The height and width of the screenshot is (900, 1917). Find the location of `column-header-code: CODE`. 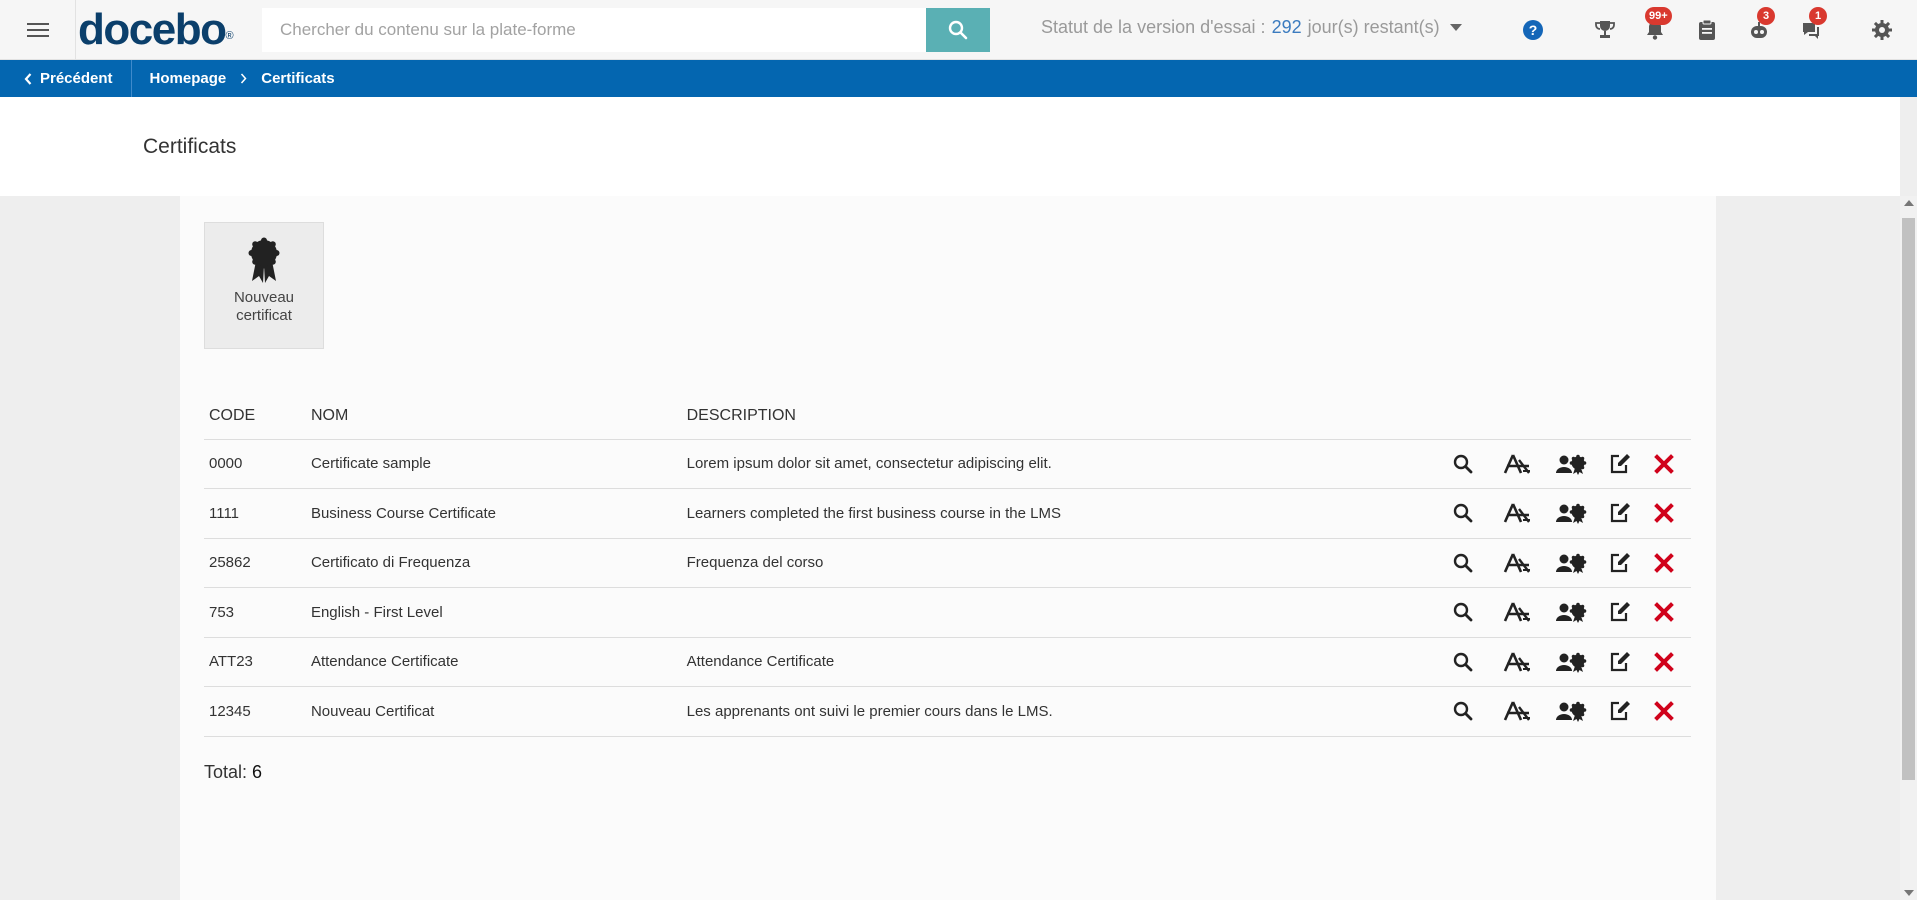

column-header-code: CODE is located at coordinates (255, 417).